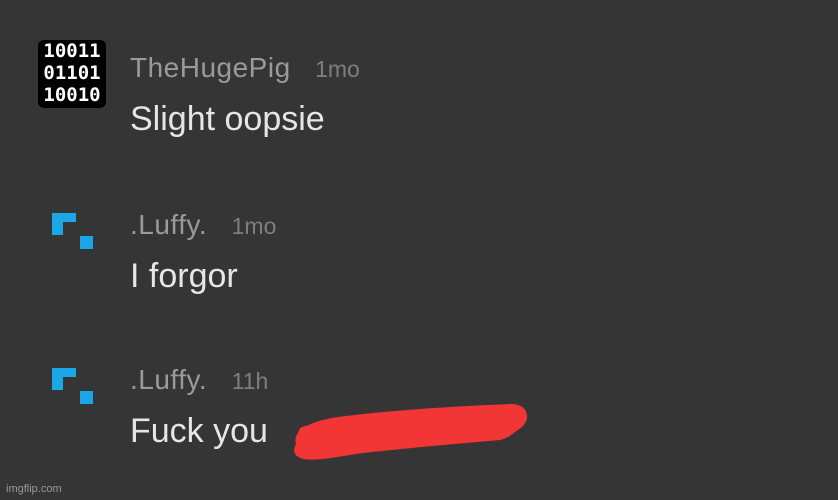 Image resolution: width=838 pixels, height=500 pixels. I want to click on comment-header: TheHugePig 1mo, so click(245, 68).